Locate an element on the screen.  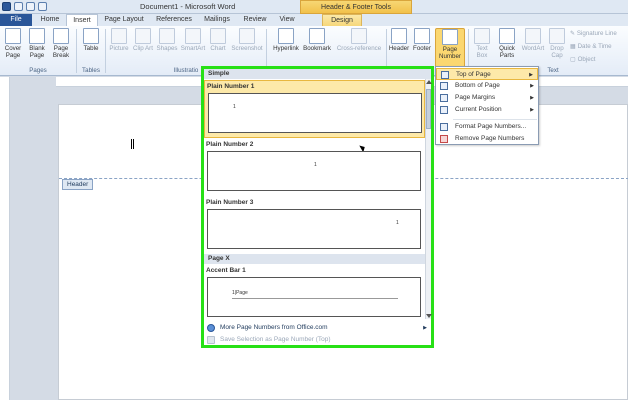
table-icon is located at coordinates (91, 36).